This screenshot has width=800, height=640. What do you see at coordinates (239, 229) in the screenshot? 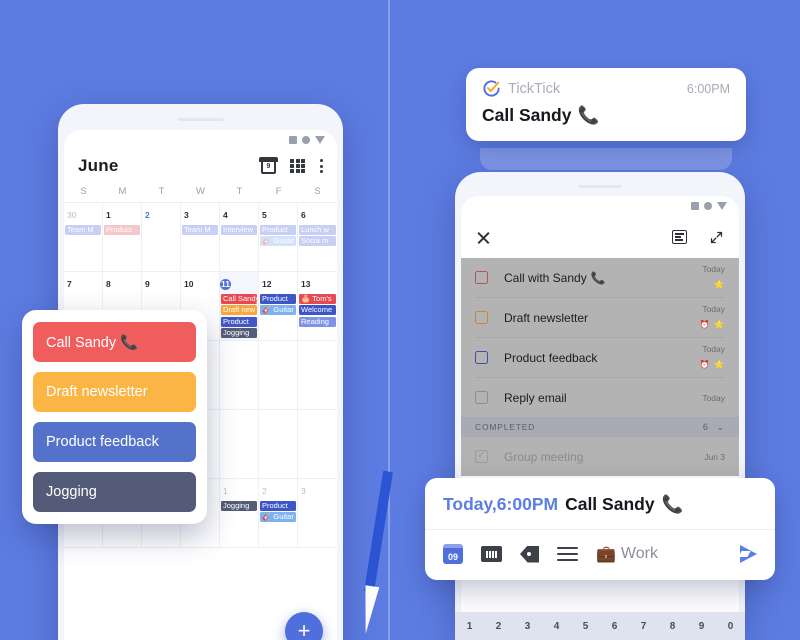
I see `calendar-event-chip: Interview` at bounding box center [239, 229].